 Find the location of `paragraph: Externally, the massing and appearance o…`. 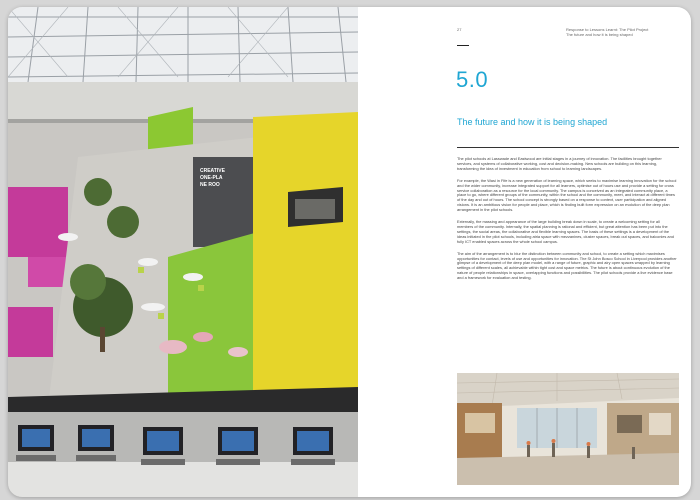

paragraph: Externally, the massing and appearance o… is located at coordinates (565, 231).